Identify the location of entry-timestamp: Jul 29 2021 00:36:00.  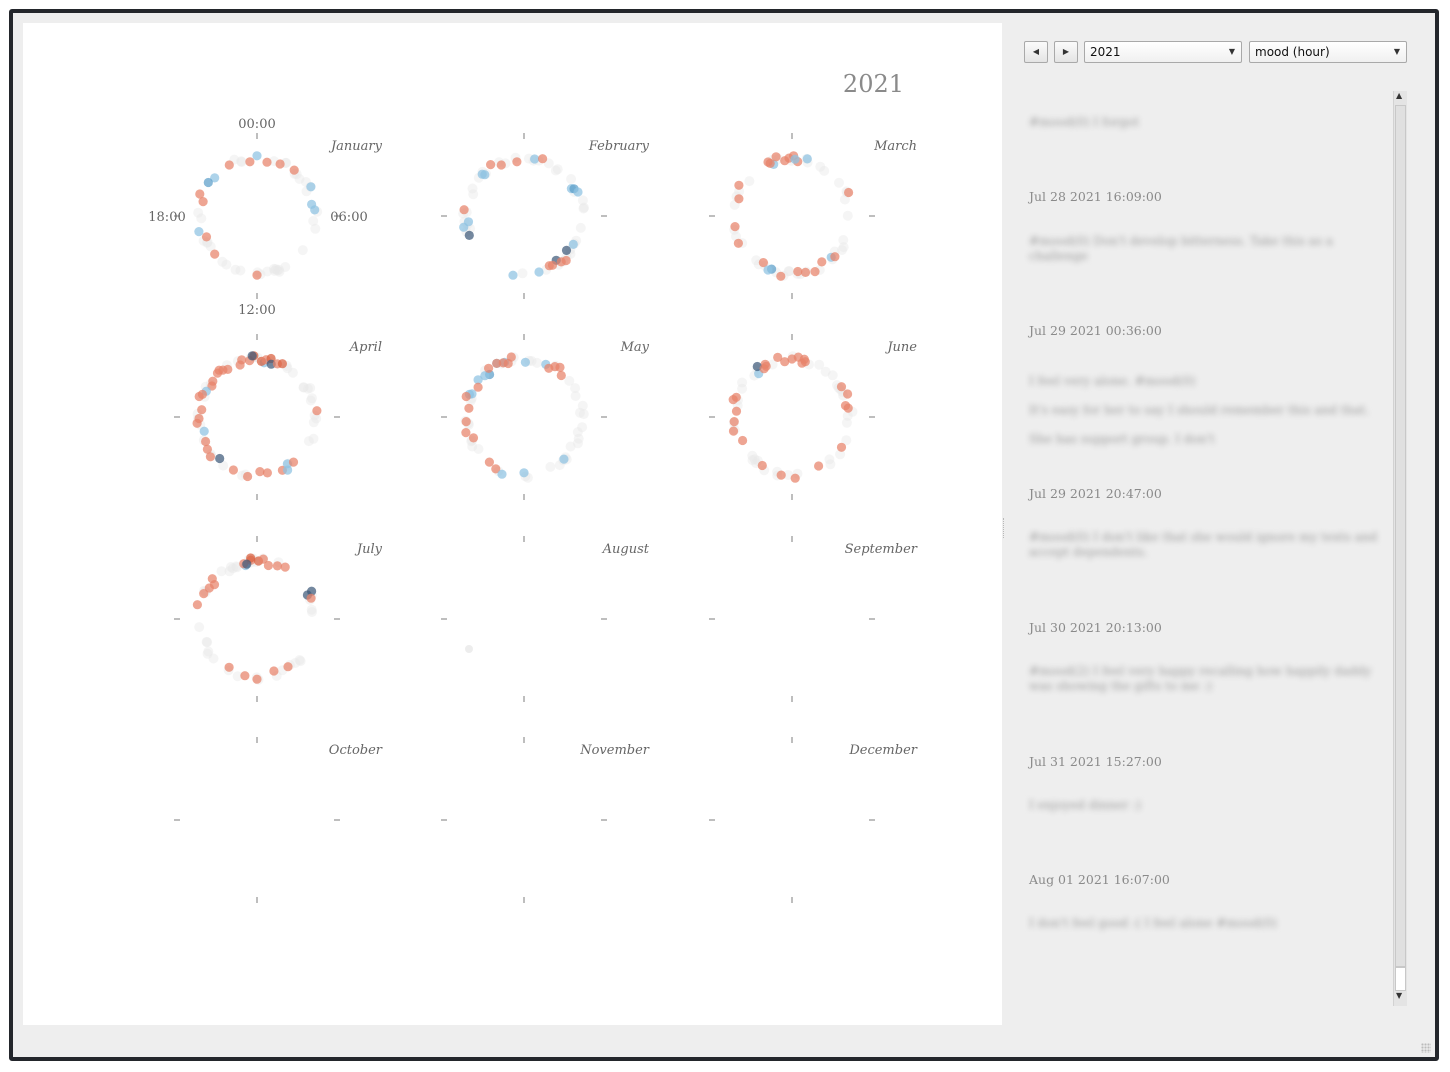
(1095, 330).